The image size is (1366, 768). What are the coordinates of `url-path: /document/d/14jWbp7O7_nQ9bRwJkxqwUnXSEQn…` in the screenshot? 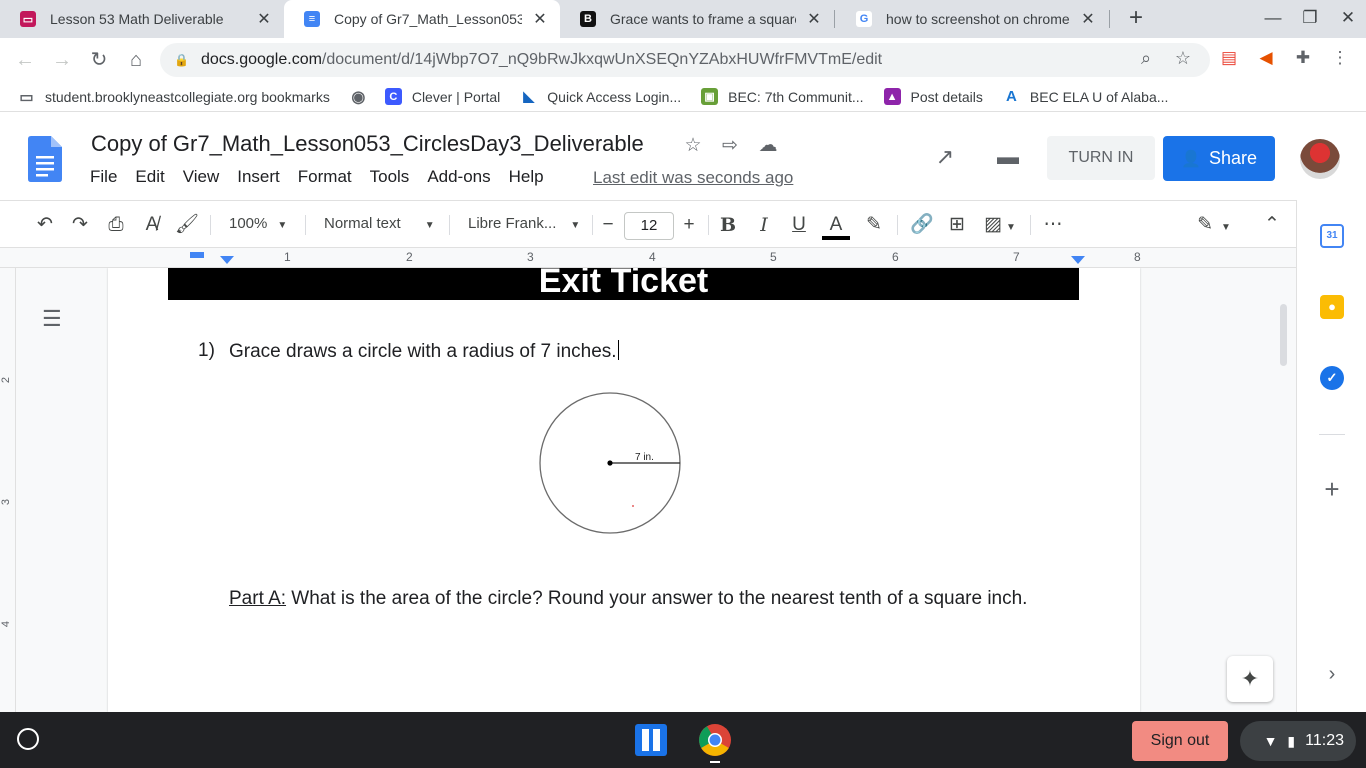 It's located at (602, 59).